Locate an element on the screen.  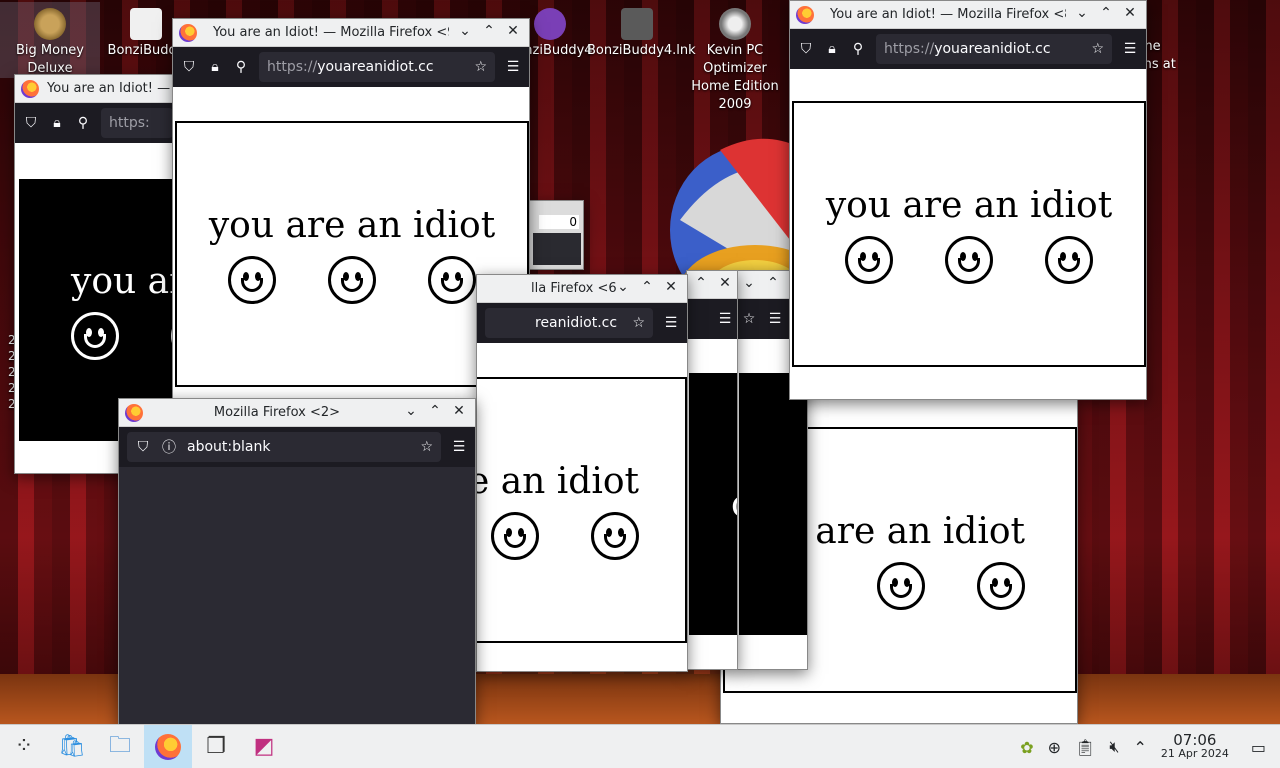
url-bar: reanidiot.cc ☆ is located at coordinates (569, 323).